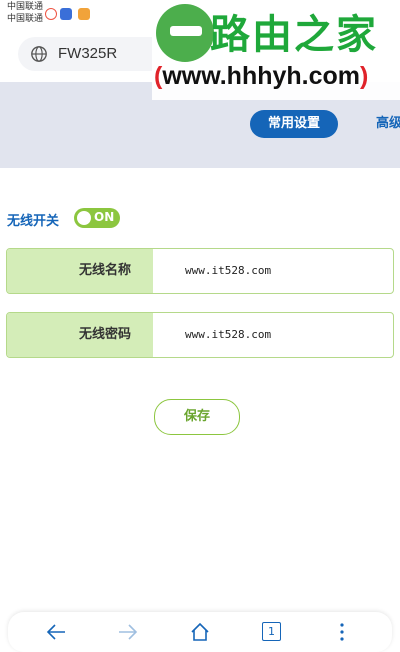  I want to click on tab-advanced-settings: 高级, so click(388, 124).